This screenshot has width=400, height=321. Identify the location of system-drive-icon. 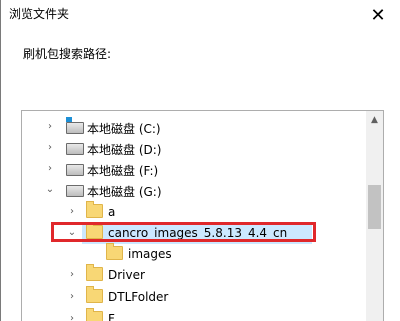
(75, 125).